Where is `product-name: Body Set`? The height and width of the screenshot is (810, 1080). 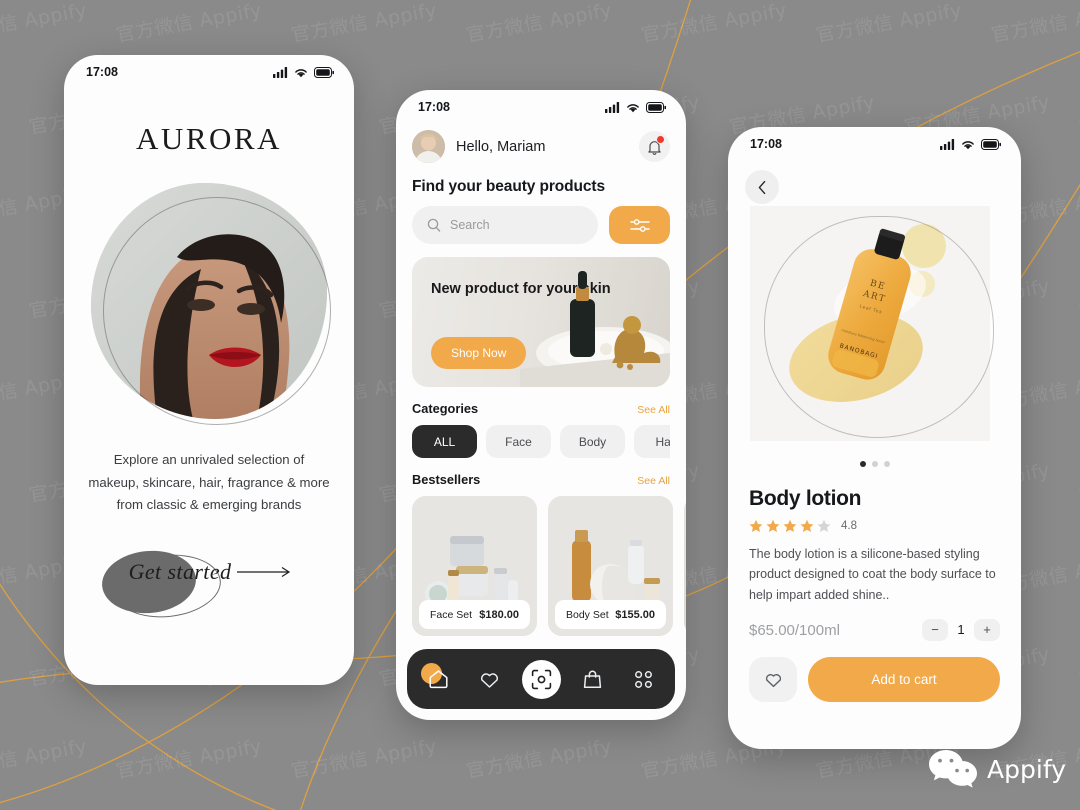
product-name: Body Set is located at coordinates (587, 614).